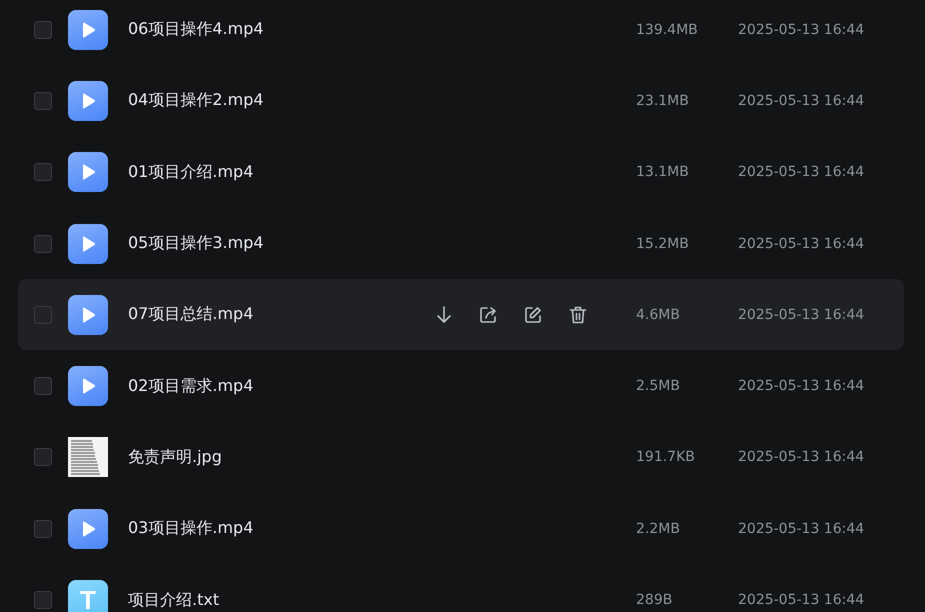 The width and height of the screenshot is (925, 612). Describe the element at coordinates (444, 315) in the screenshot. I see `download-icon` at that location.